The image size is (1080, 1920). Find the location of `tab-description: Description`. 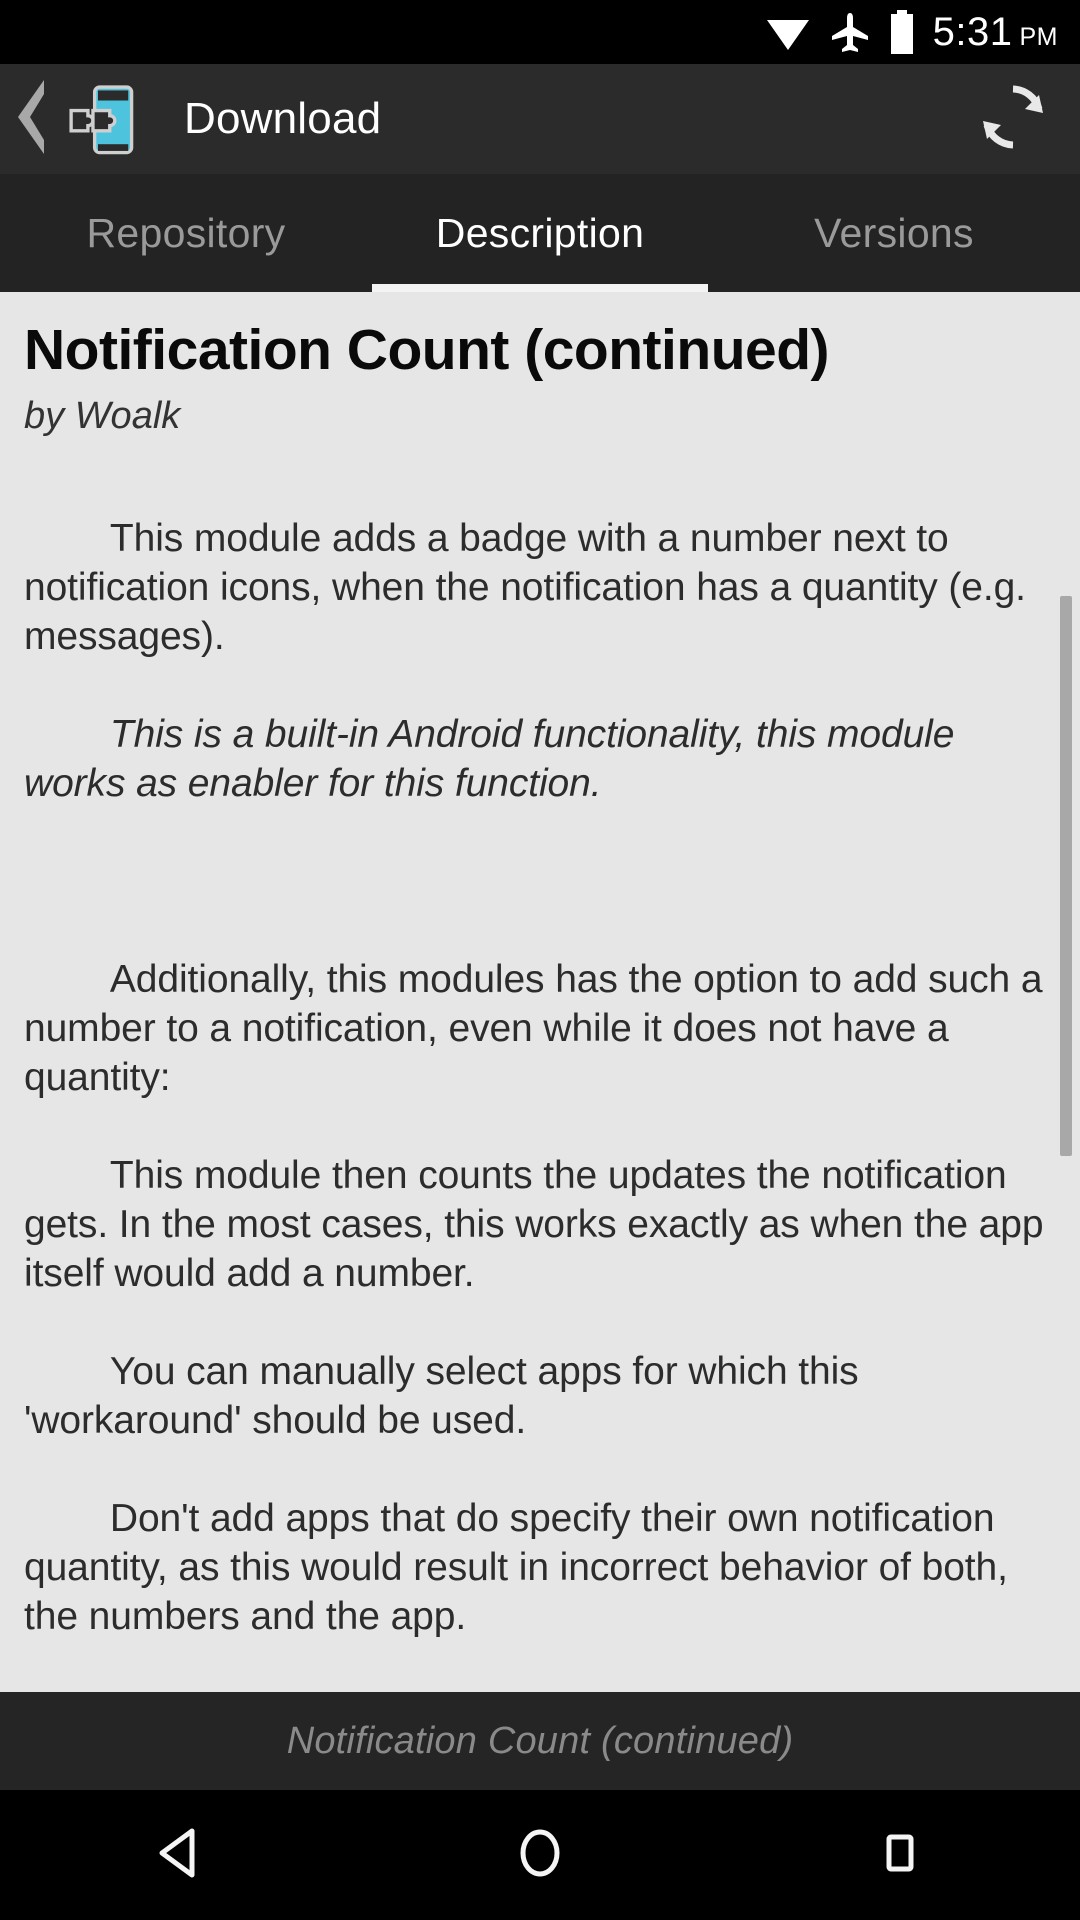

tab-description: Description is located at coordinates (540, 233).